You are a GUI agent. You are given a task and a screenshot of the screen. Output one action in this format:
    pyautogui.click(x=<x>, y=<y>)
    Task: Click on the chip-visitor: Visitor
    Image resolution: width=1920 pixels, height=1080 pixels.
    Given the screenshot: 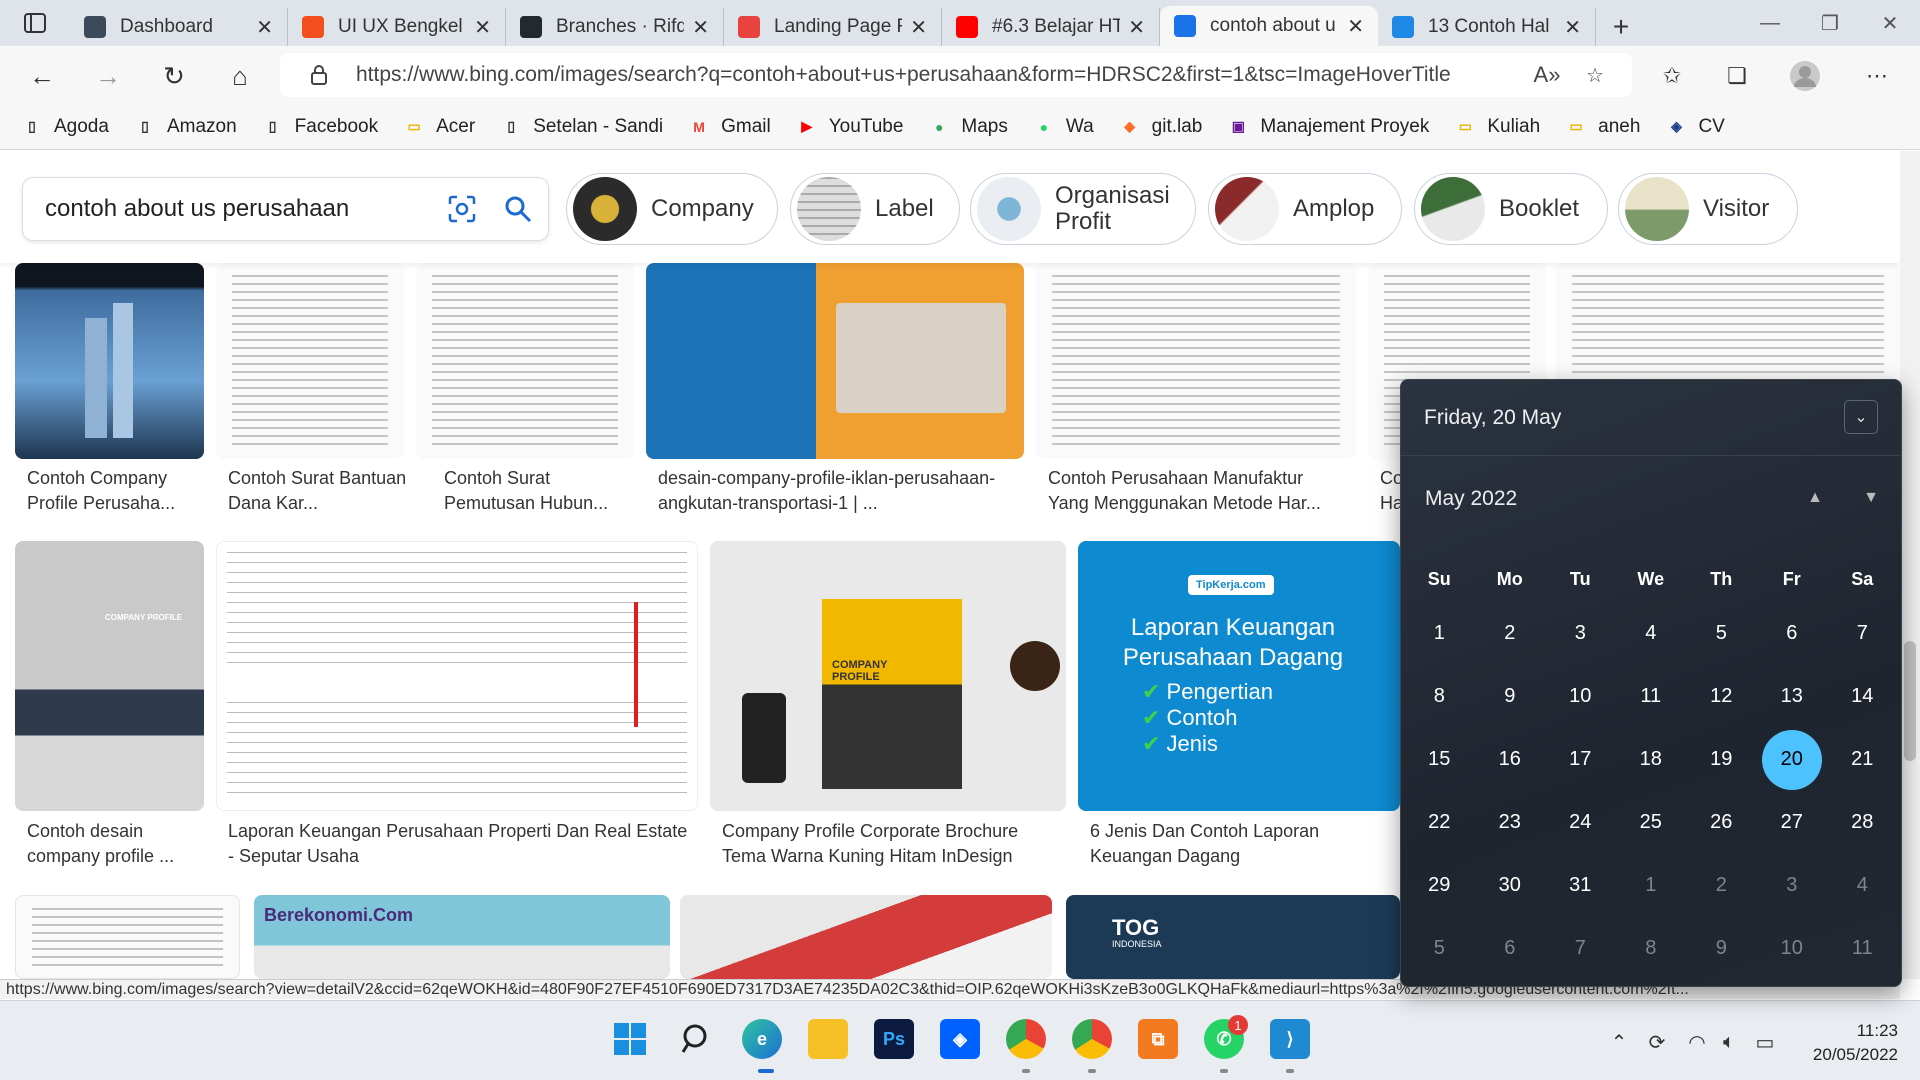 What is the action you would take?
    pyautogui.click(x=1708, y=209)
    